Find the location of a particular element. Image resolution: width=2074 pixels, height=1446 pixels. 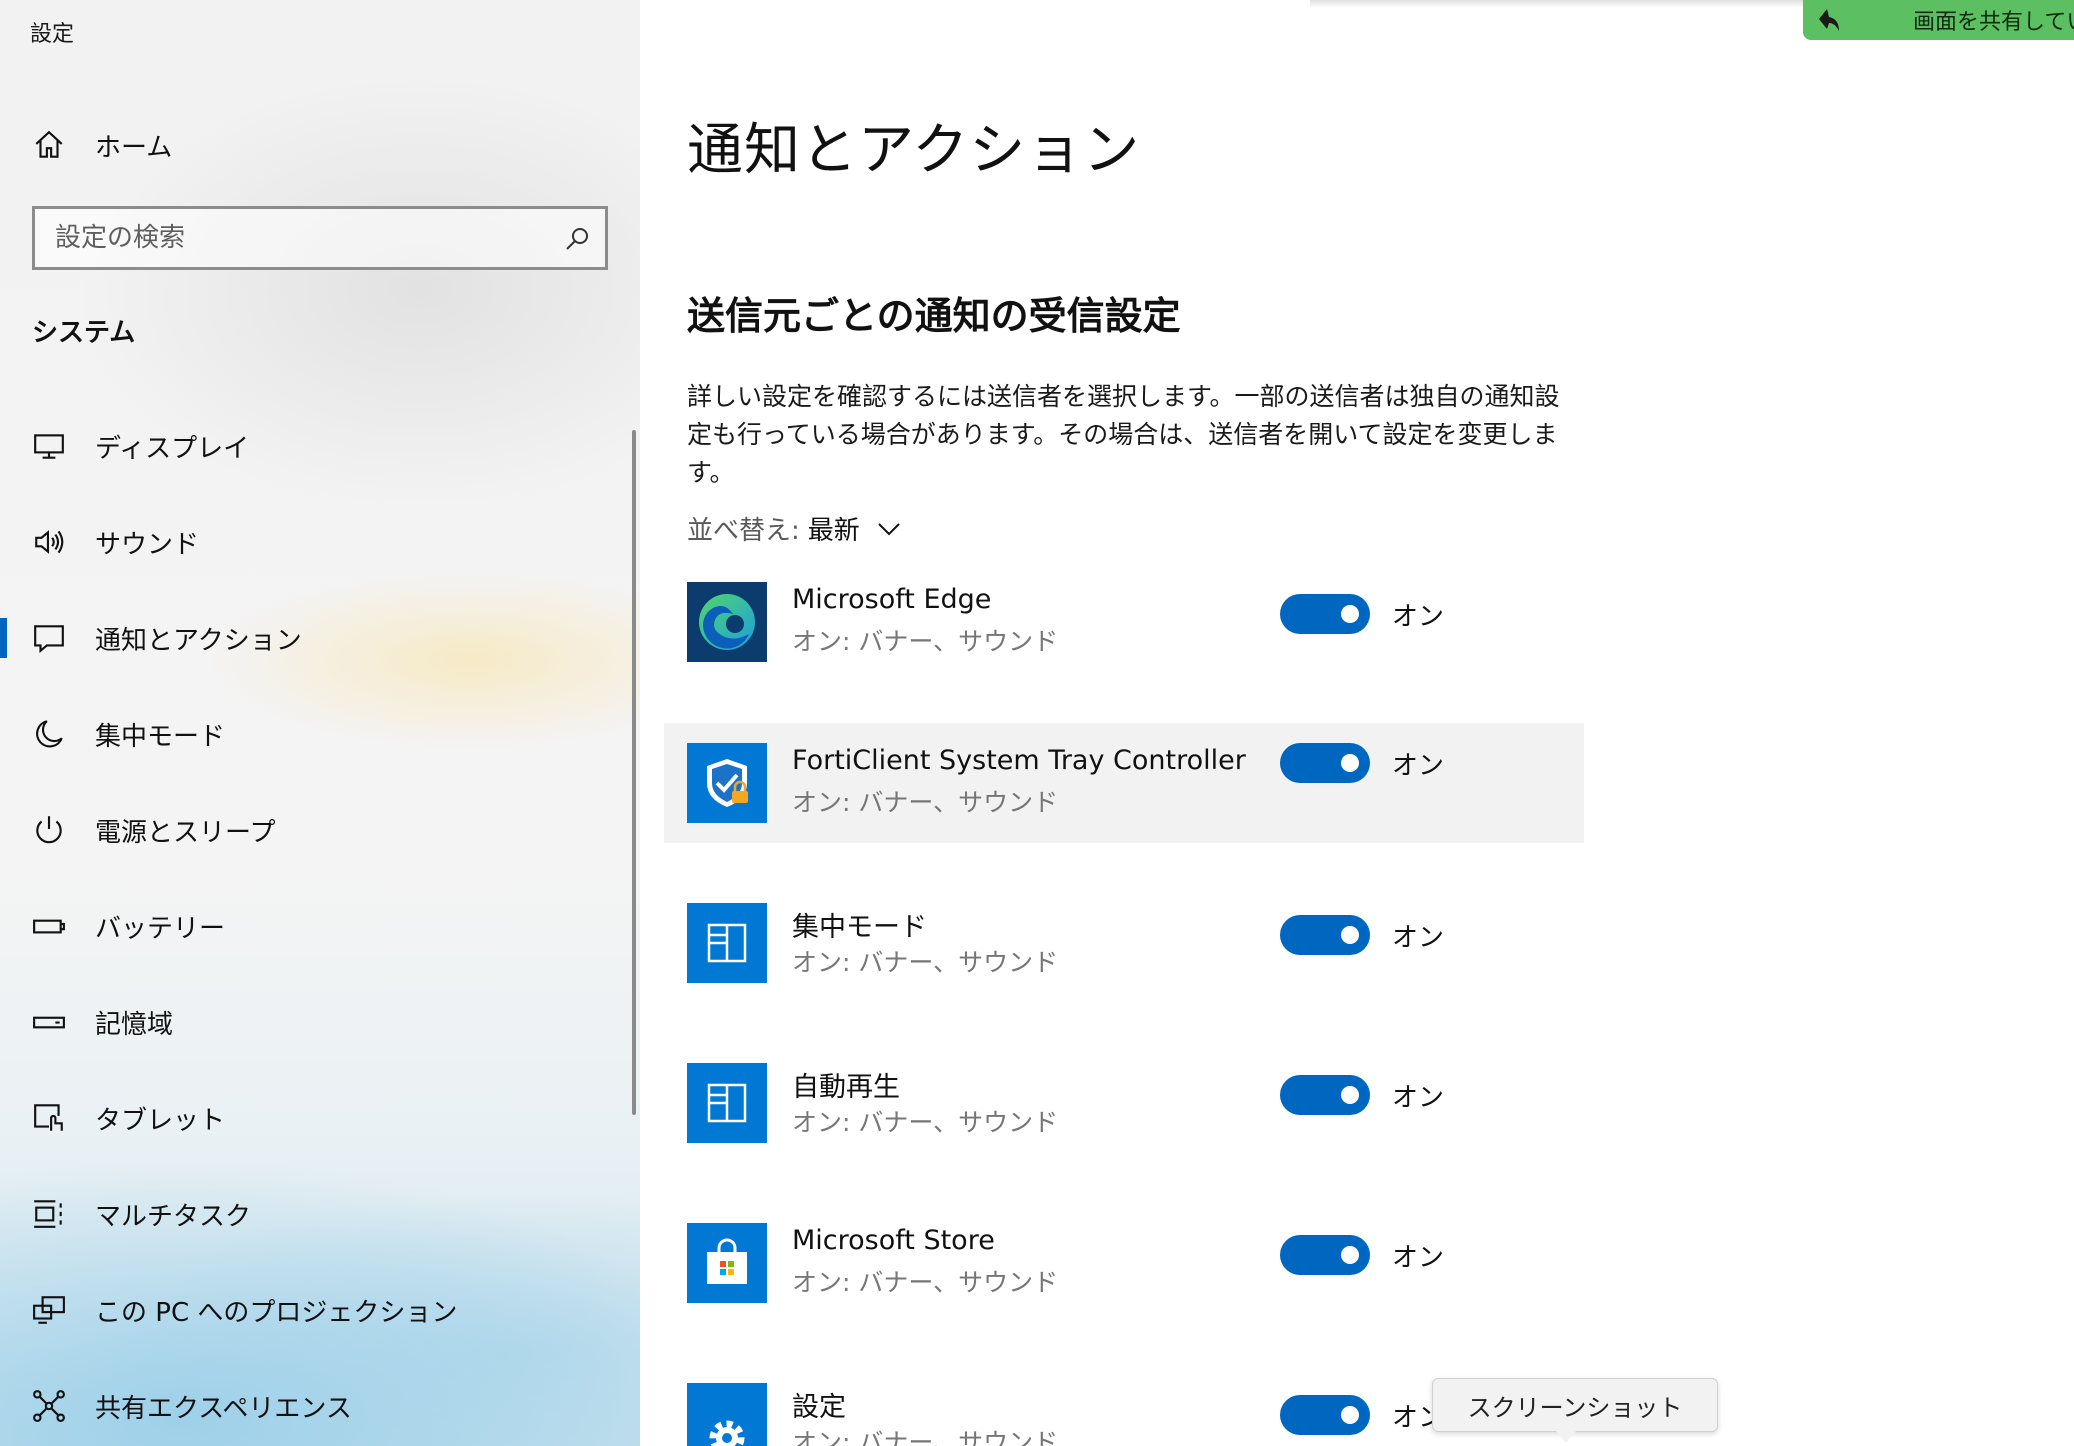

sender-name: Microsoft Edge is located at coordinates (892, 599).